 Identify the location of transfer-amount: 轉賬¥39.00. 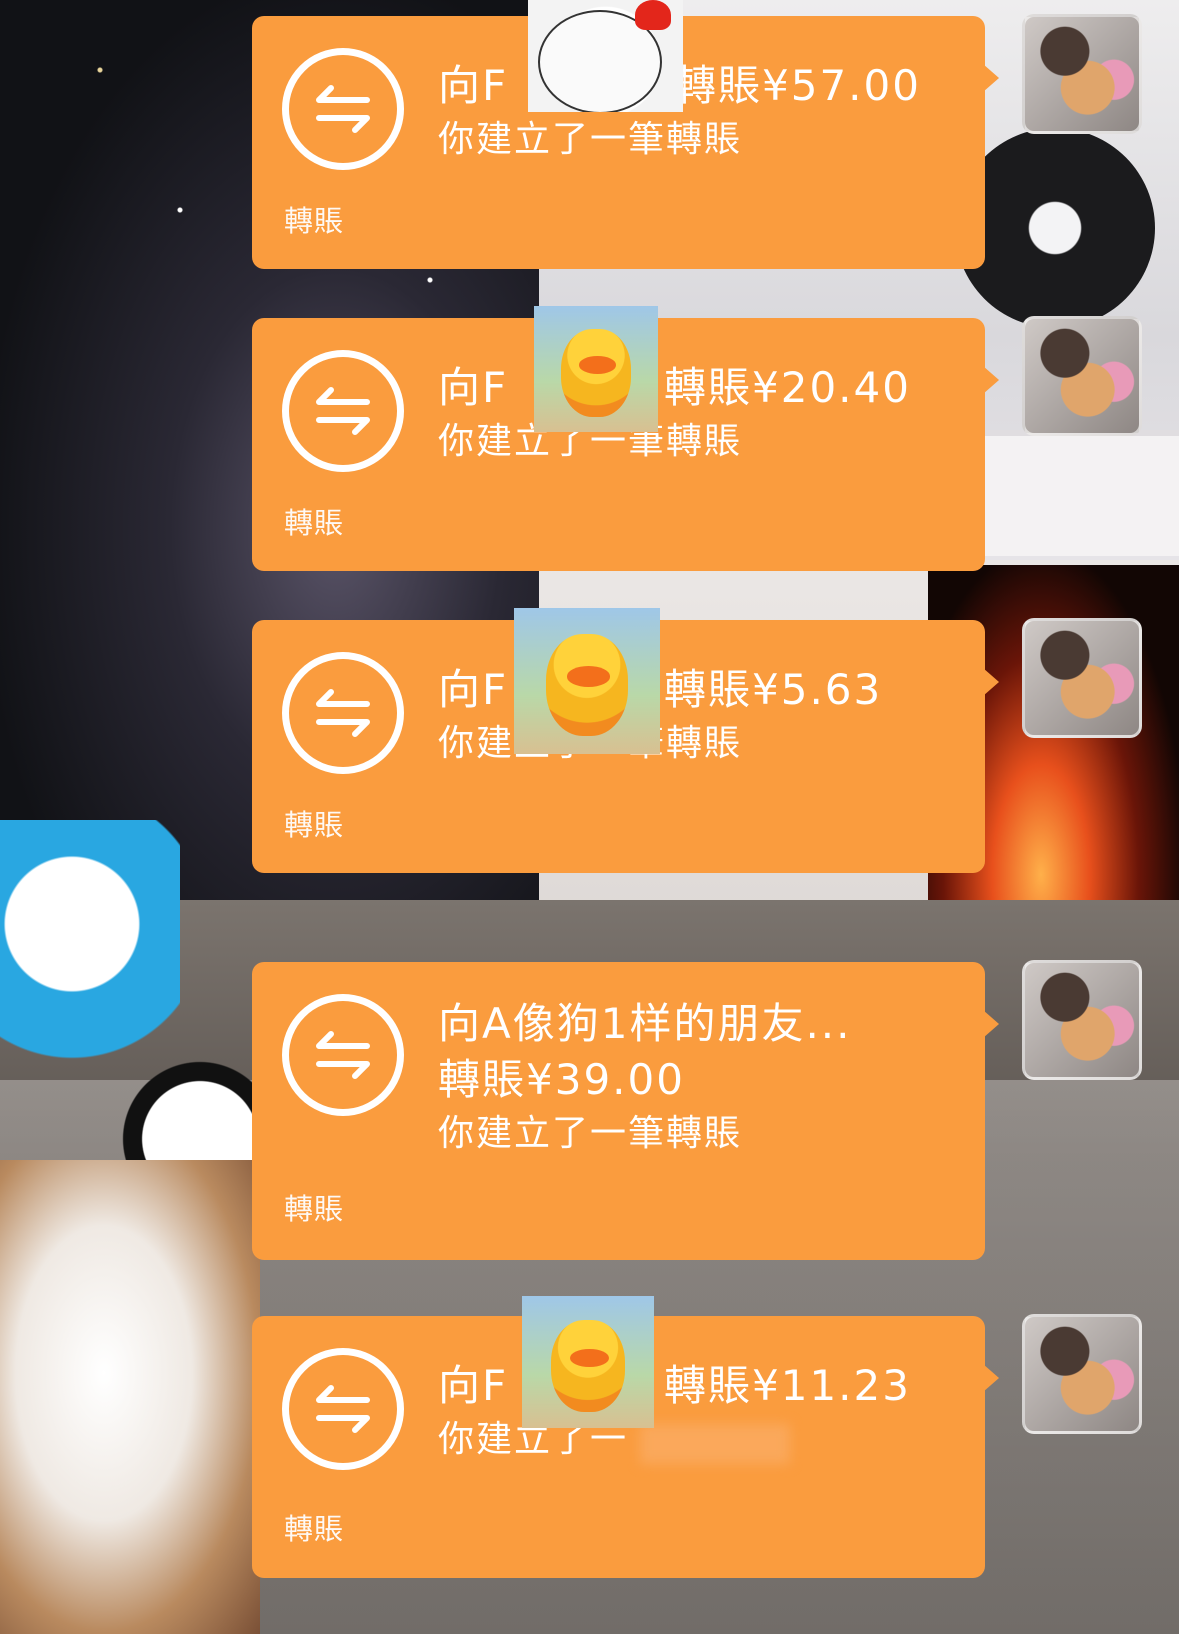
(561, 1079).